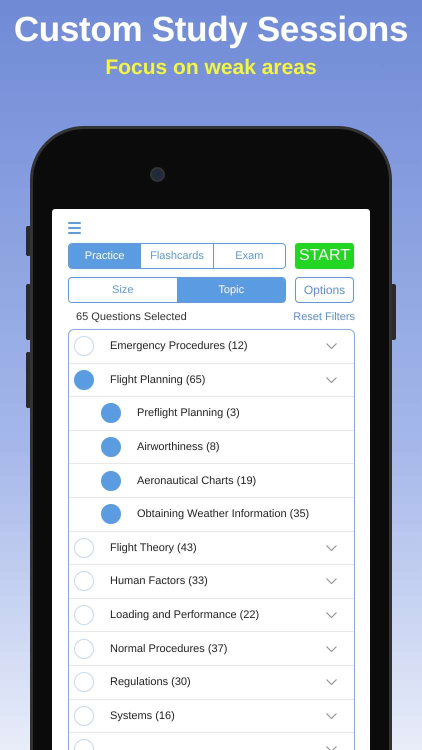 This screenshot has height=750, width=422. What do you see at coordinates (218, 716) in the screenshot?
I see `topic-label: Systems (16)` at bounding box center [218, 716].